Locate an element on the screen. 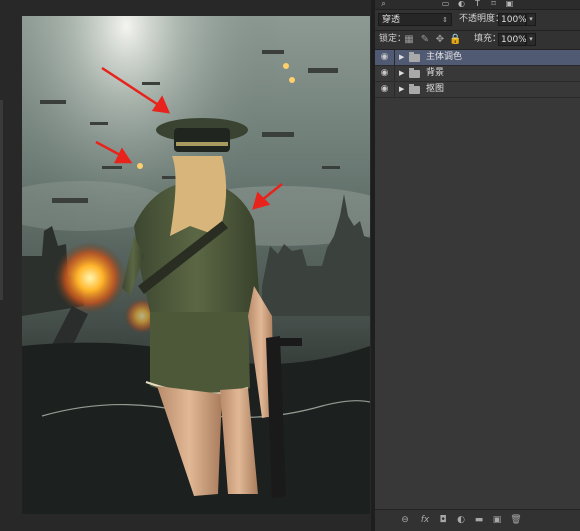  lock-position-icon: ✥ is located at coordinates (440, 40).